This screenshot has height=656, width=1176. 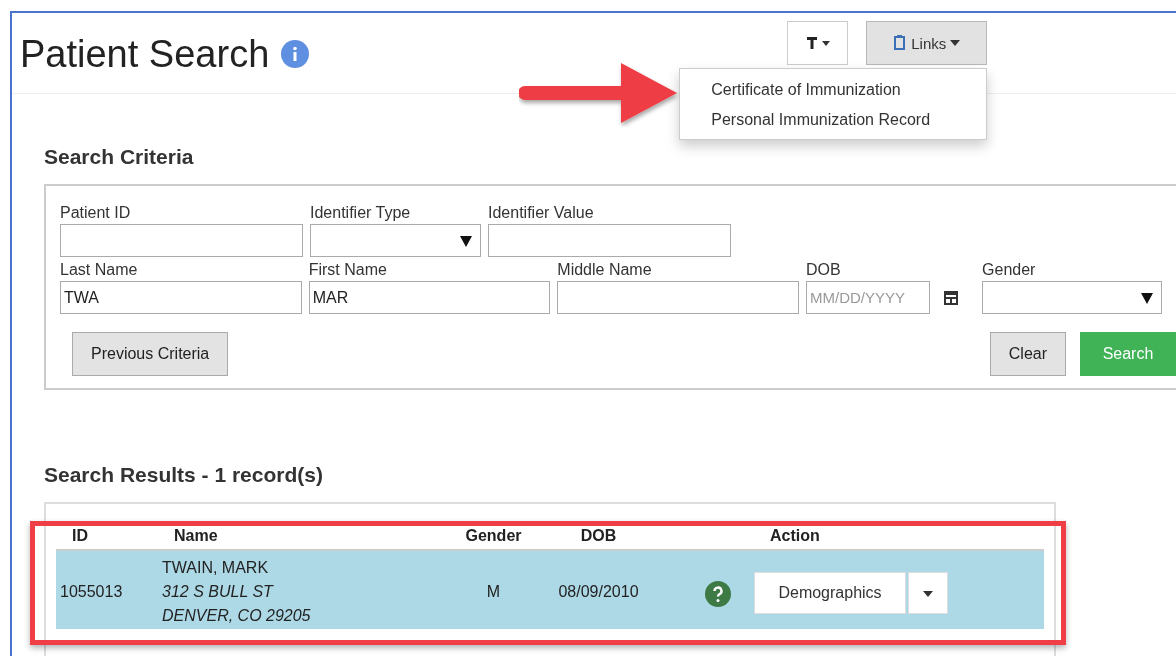 I want to click on field-label: Gender, so click(x=1009, y=270).